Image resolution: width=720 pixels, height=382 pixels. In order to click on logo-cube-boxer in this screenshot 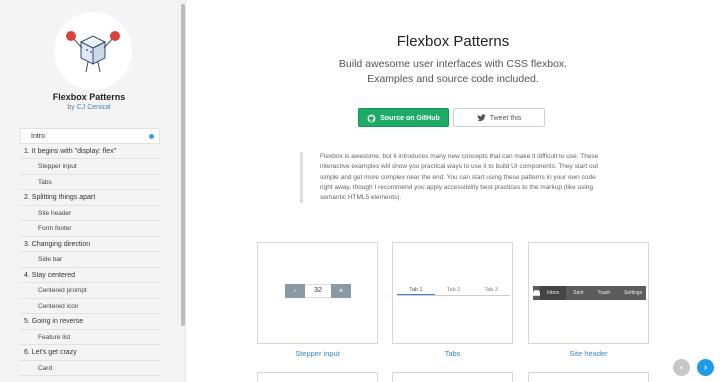, I will do `click(93, 51)`.